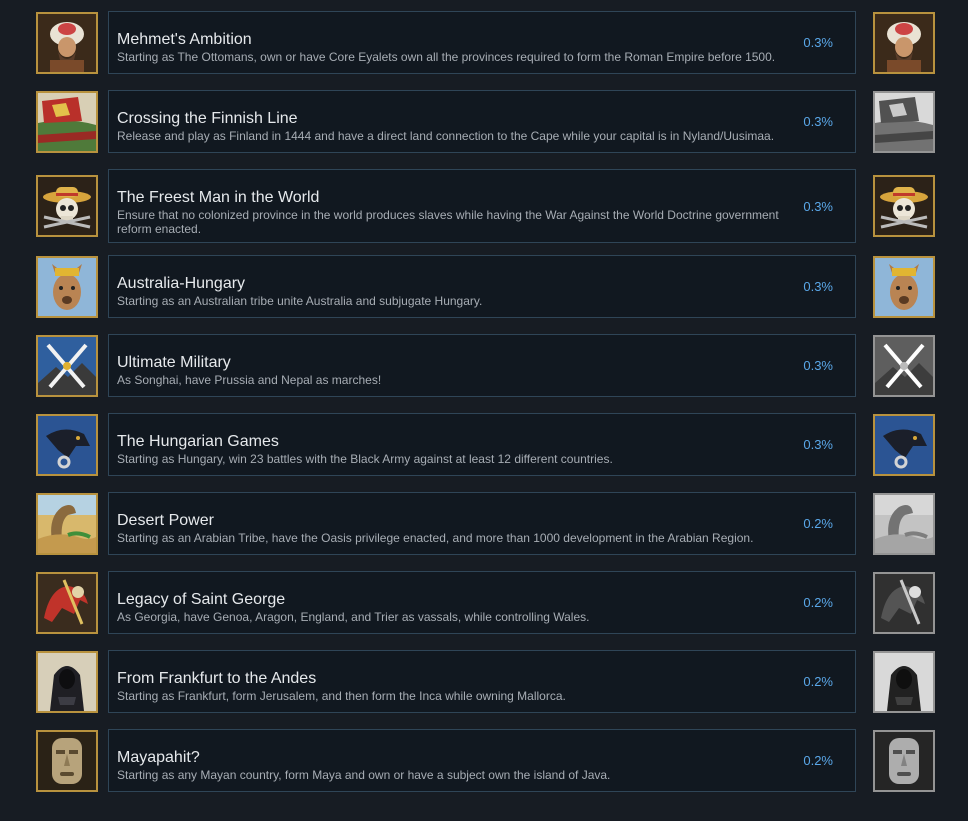  Describe the element at coordinates (217, 678) in the screenshot. I see `achievement-title: From Frankfurt to the Andes` at that location.